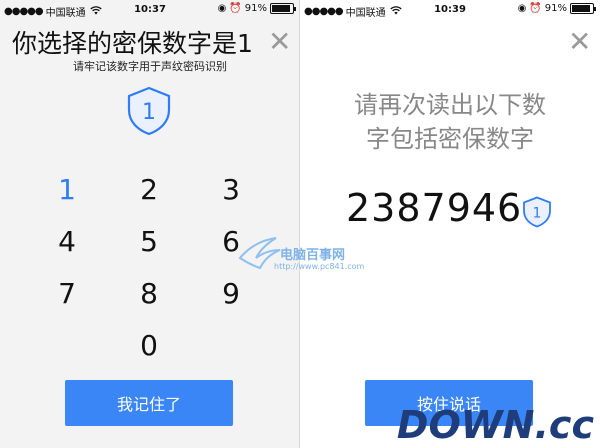 The height and width of the screenshot is (448, 600). I want to click on key-7: 7, so click(67, 293).